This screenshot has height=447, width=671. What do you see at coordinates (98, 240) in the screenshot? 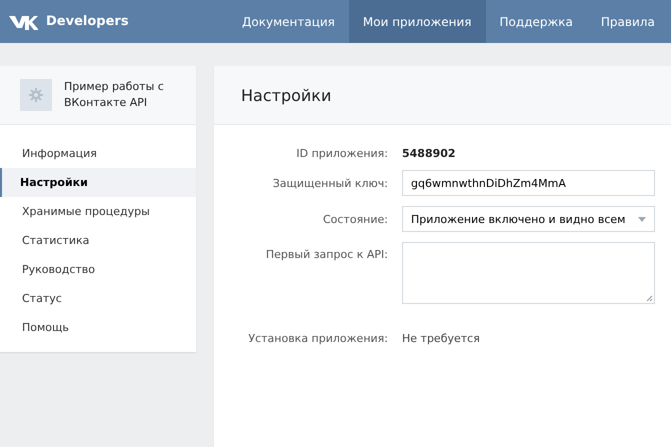
I see `sidebar-item: Статистика` at bounding box center [98, 240].